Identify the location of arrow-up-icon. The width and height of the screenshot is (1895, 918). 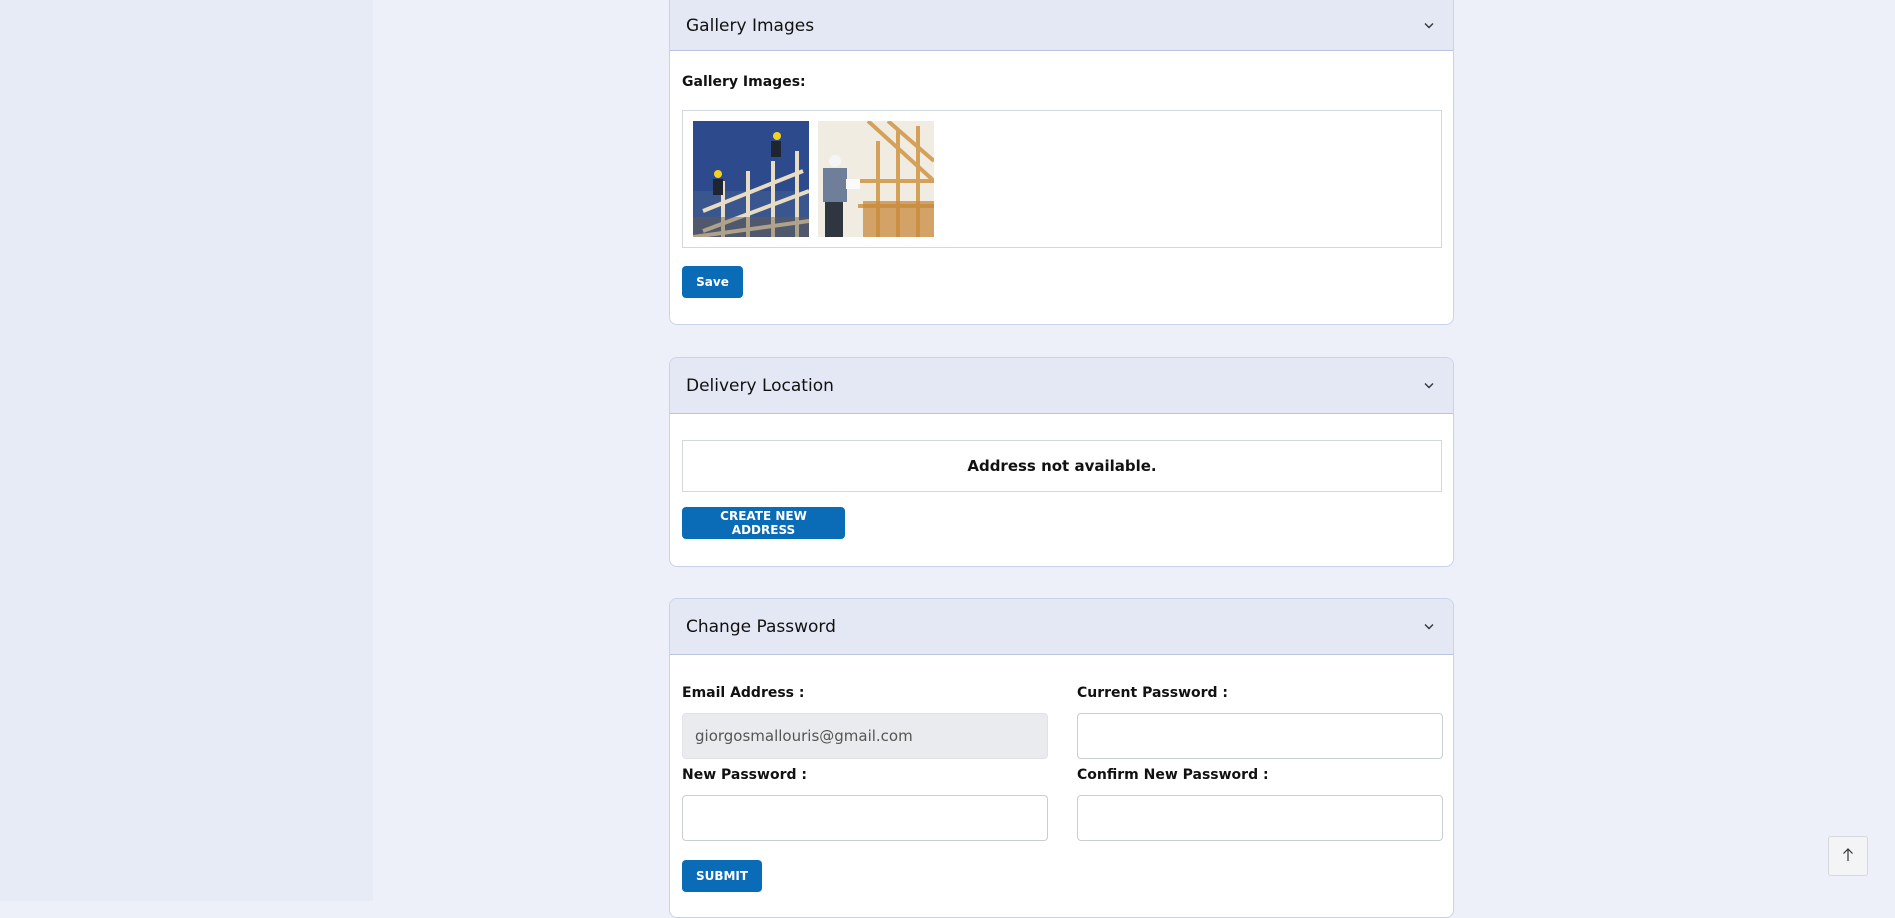
(1848, 856).